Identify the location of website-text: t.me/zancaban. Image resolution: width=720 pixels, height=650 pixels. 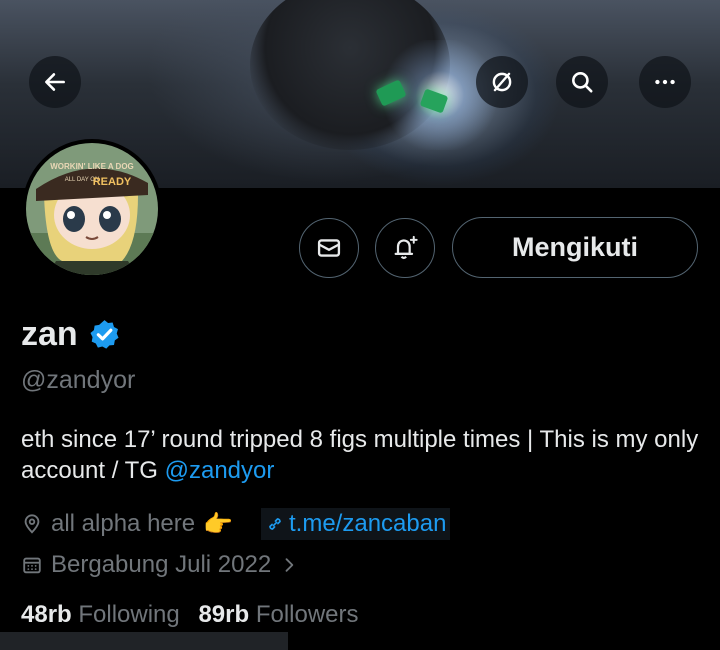
(368, 523).